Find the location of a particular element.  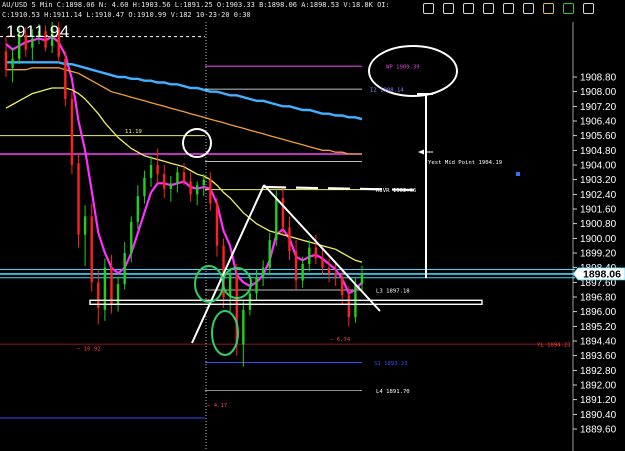

level-label-1: I2 1908.14 is located at coordinates (387, 91).